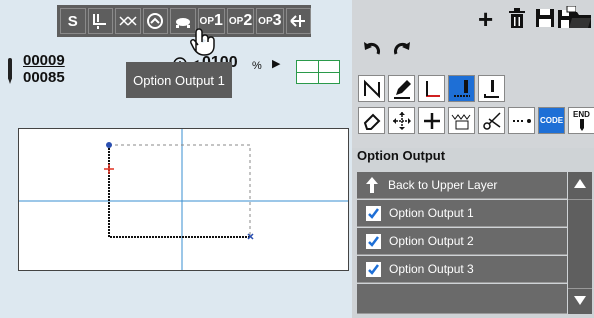  I want to click on speed-increase-icon: ▶, so click(276, 63).